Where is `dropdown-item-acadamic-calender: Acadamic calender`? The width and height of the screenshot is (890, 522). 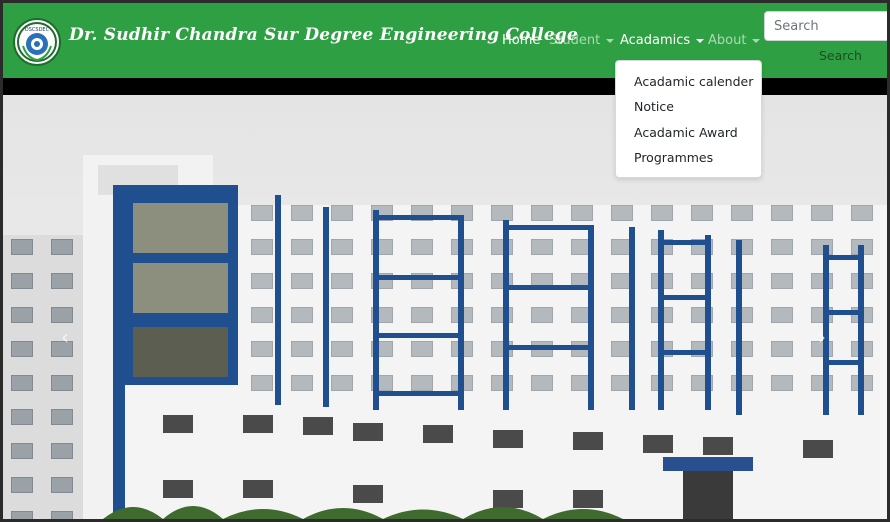 dropdown-item-acadamic-calender: Acadamic calender is located at coordinates (693, 81).